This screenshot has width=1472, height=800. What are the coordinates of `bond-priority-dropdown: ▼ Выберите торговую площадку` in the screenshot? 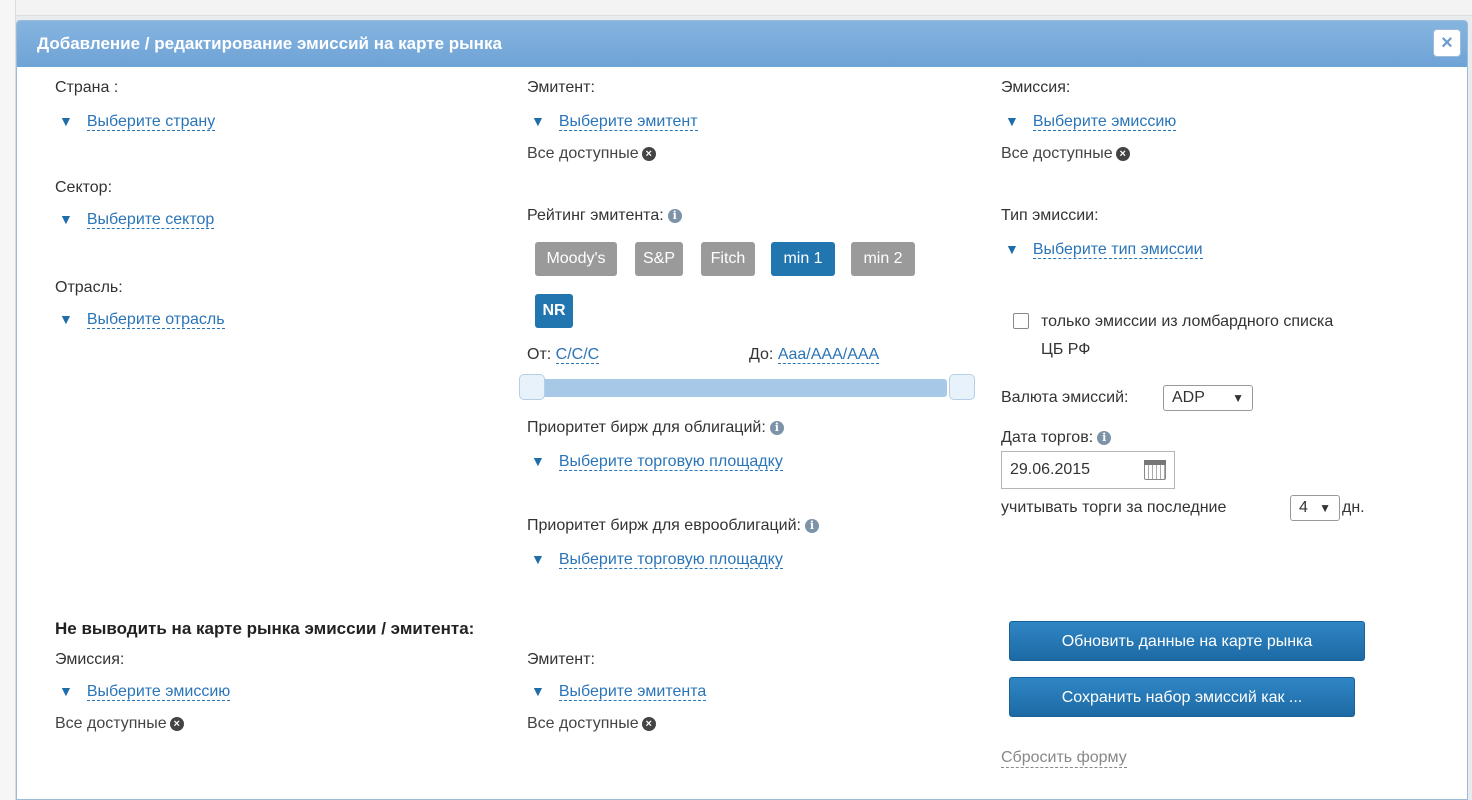 It's located at (657, 462).